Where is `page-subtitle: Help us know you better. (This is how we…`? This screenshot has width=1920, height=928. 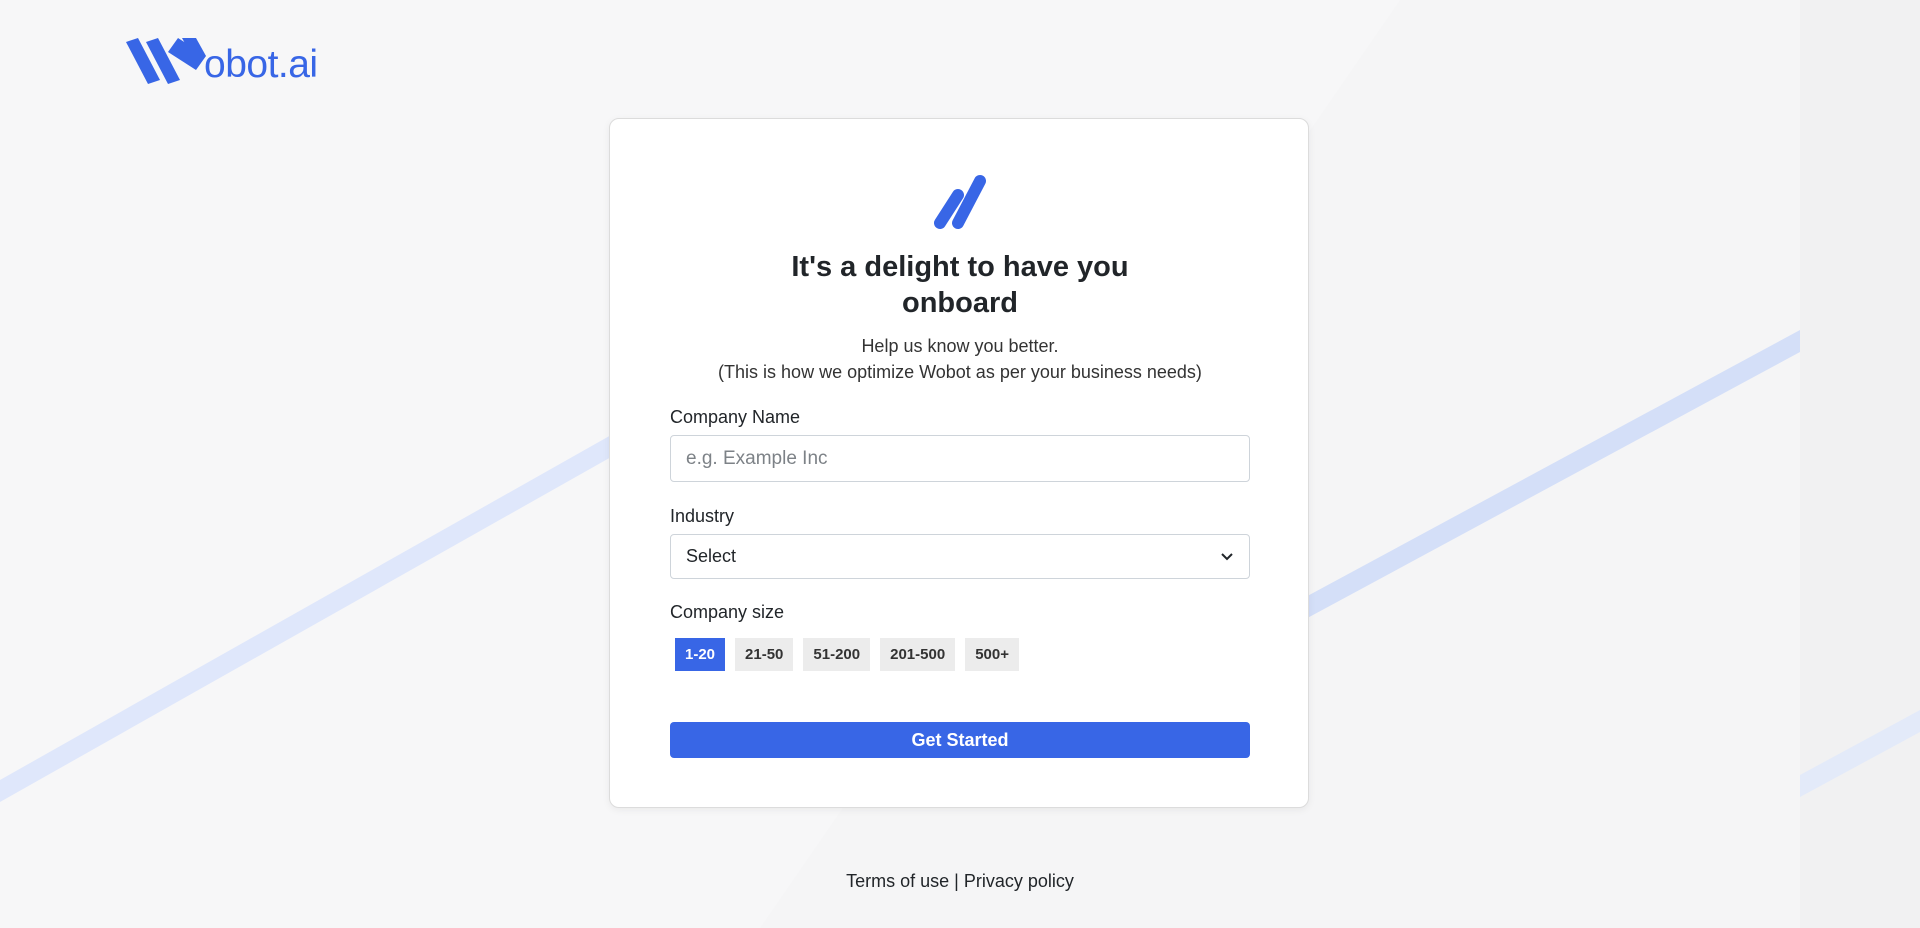
page-subtitle: Help us know you better. (This is how we… is located at coordinates (960, 359).